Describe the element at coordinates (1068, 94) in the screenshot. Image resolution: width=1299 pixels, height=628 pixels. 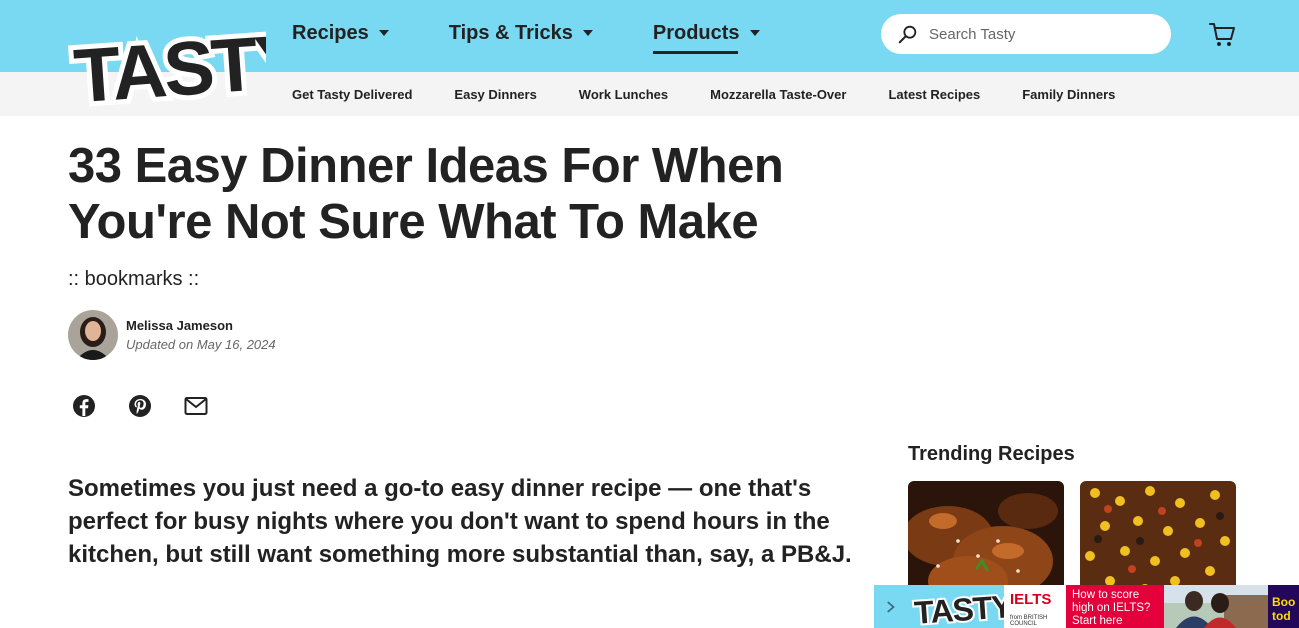
I see `subnav-family-dinners: Family Dinners` at that location.